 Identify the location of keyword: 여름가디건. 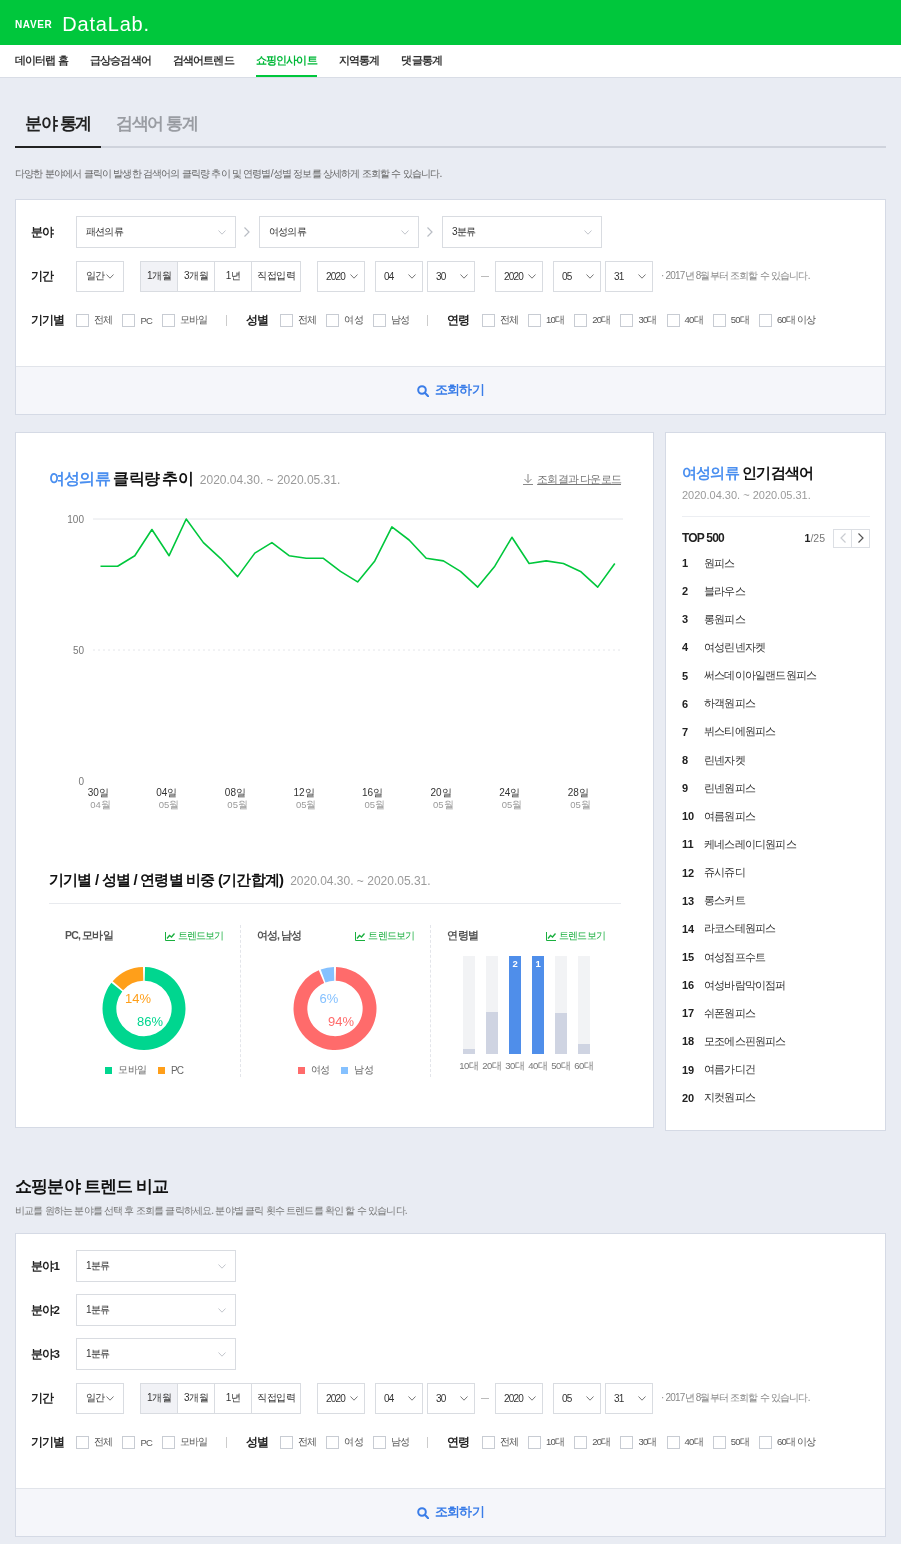
(729, 1070).